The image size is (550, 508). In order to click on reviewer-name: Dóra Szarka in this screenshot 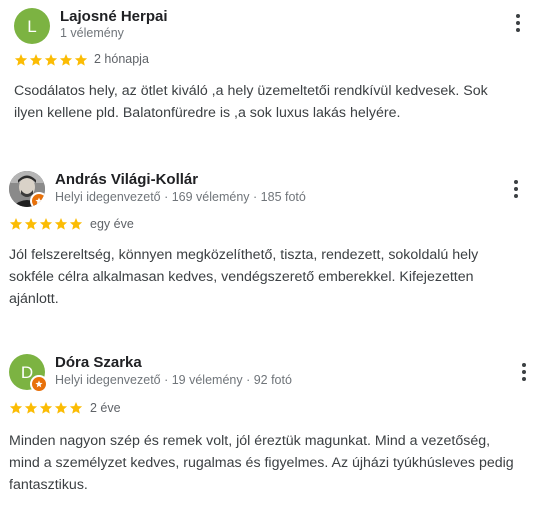, I will do `click(98, 362)`.